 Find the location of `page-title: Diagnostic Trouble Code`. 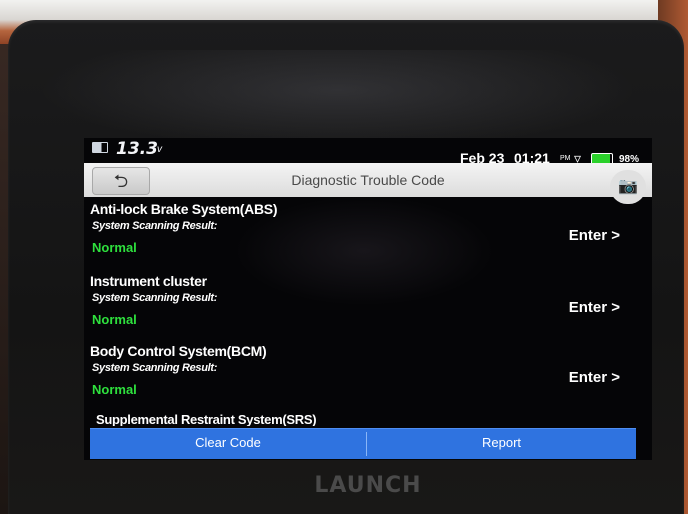

page-title: Diagnostic Trouble Code is located at coordinates (368, 180).